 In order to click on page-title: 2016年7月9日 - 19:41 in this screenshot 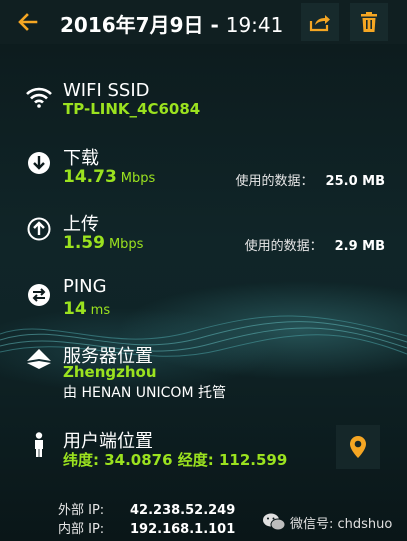, I will do `click(171, 23)`.